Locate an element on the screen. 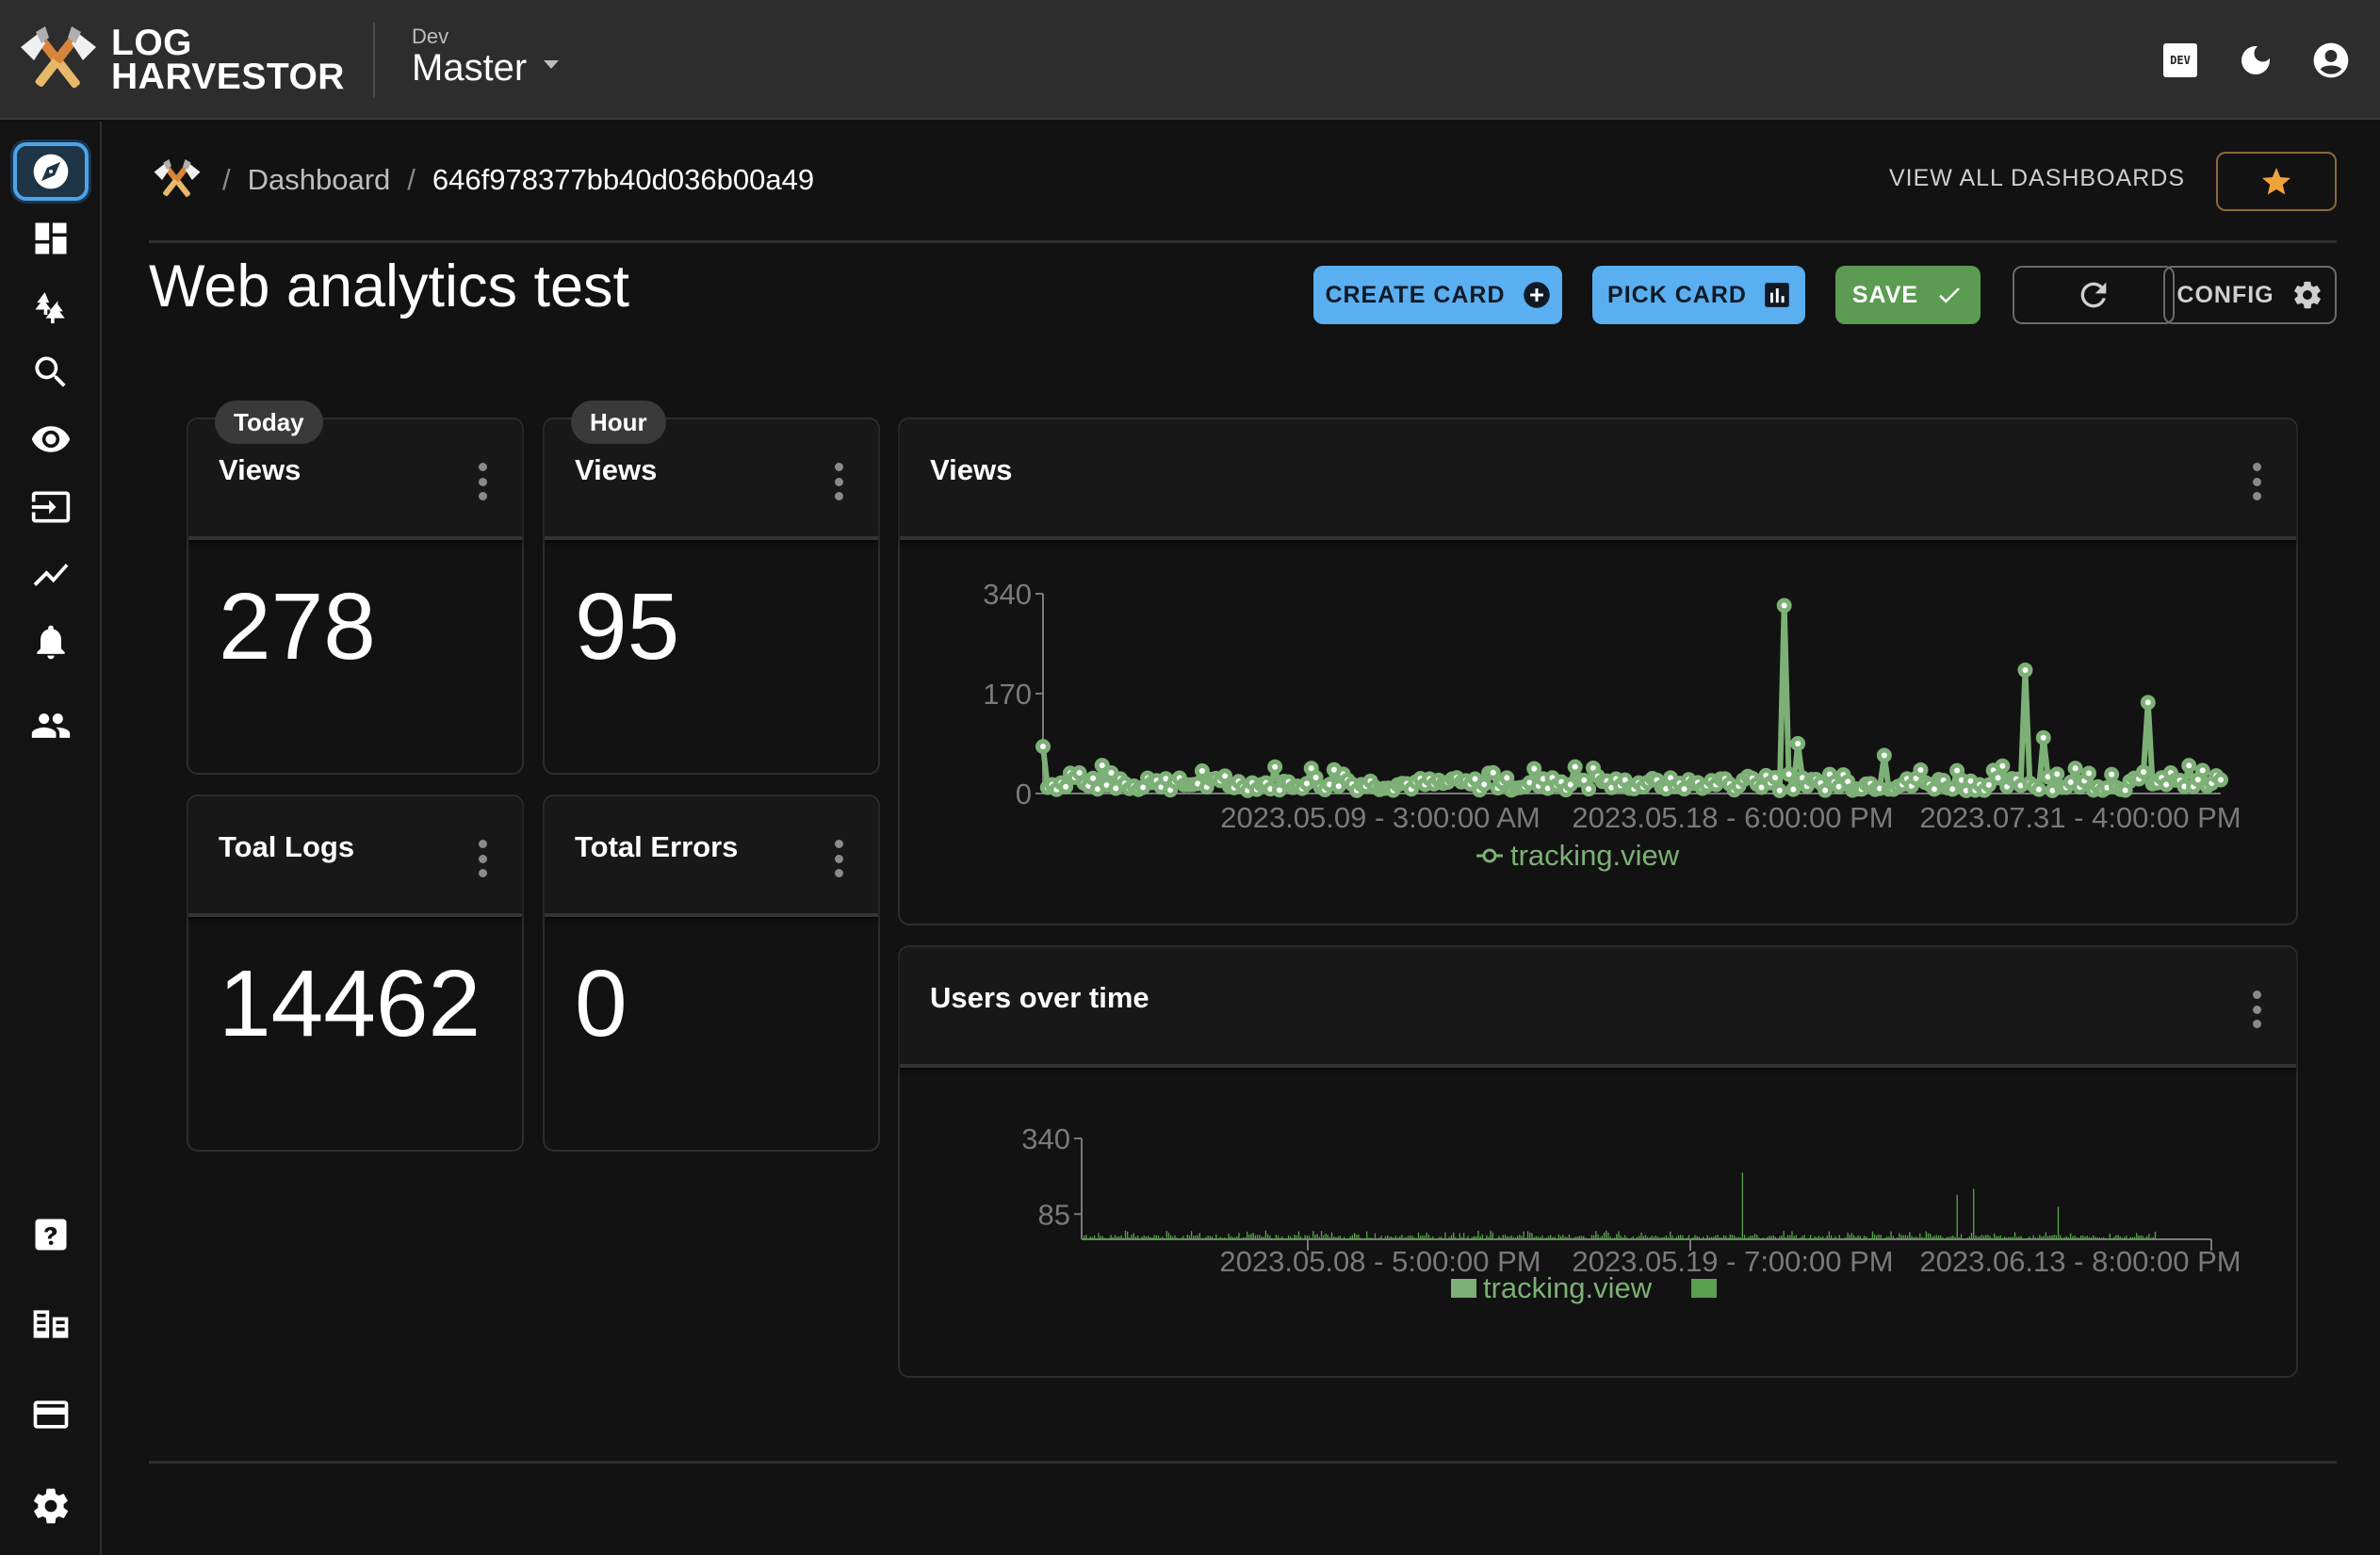 The height and width of the screenshot is (1555, 2380). home-logo-icon is located at coordinates (177, 180).